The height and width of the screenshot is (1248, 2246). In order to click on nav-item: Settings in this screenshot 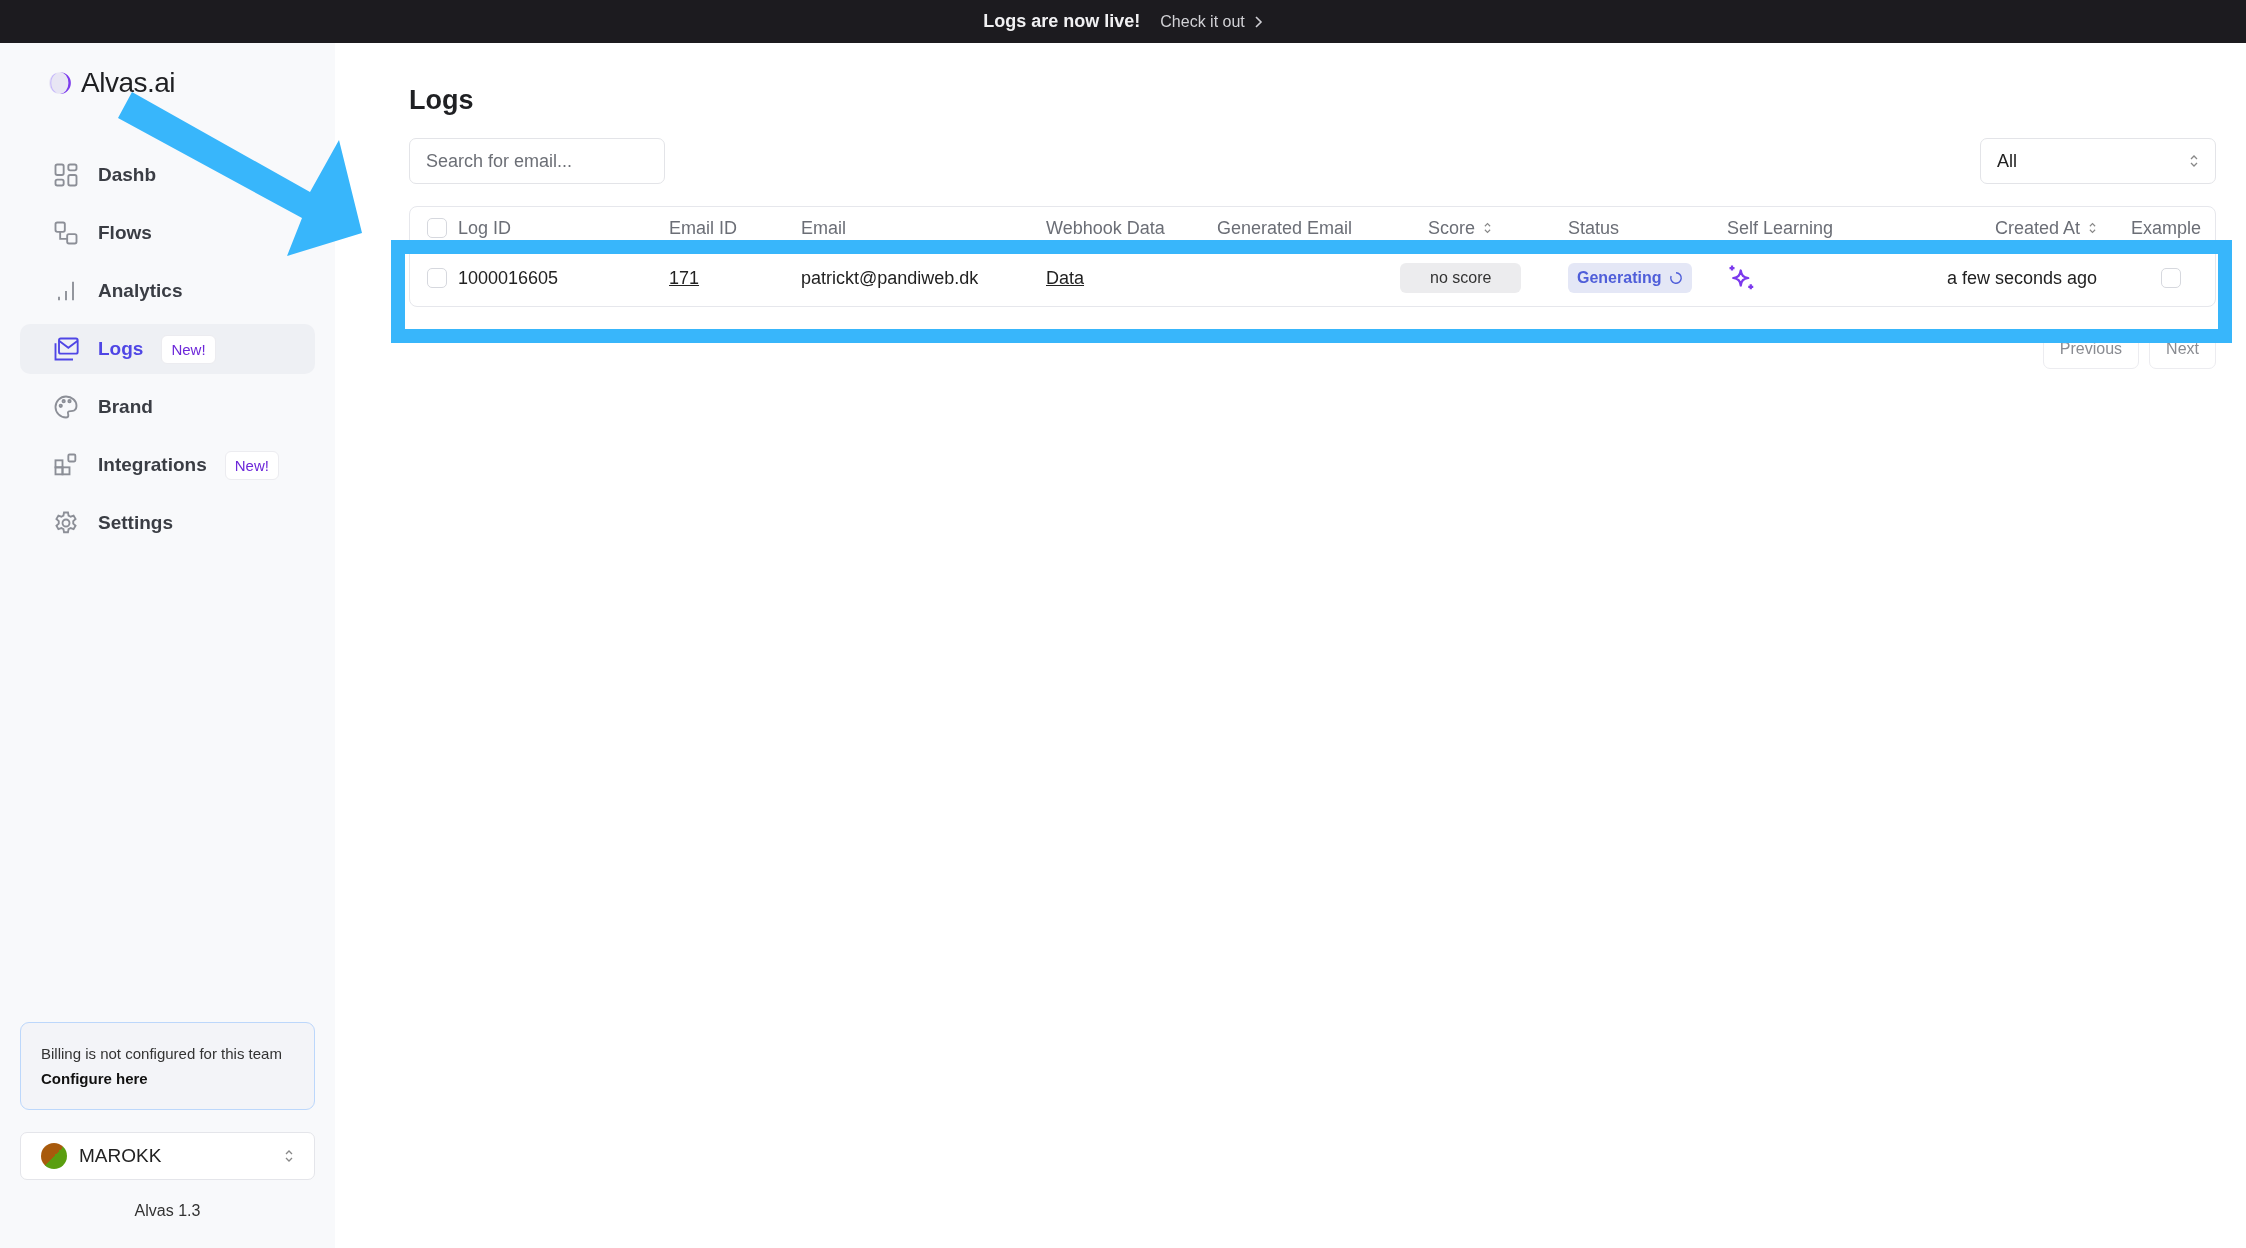, I will do `click(100, 523)`.